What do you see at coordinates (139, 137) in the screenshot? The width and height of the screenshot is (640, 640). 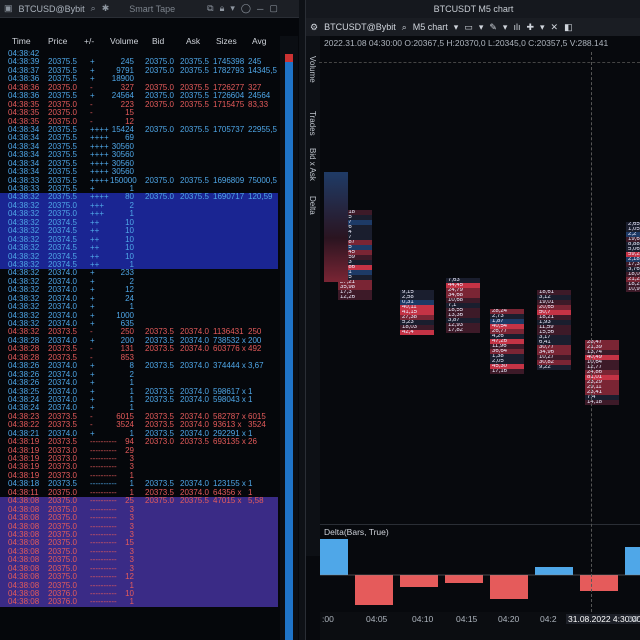 I see `table-row: 04:38:34 20375.5 ++++ 69` at bounding box center [139, 137].